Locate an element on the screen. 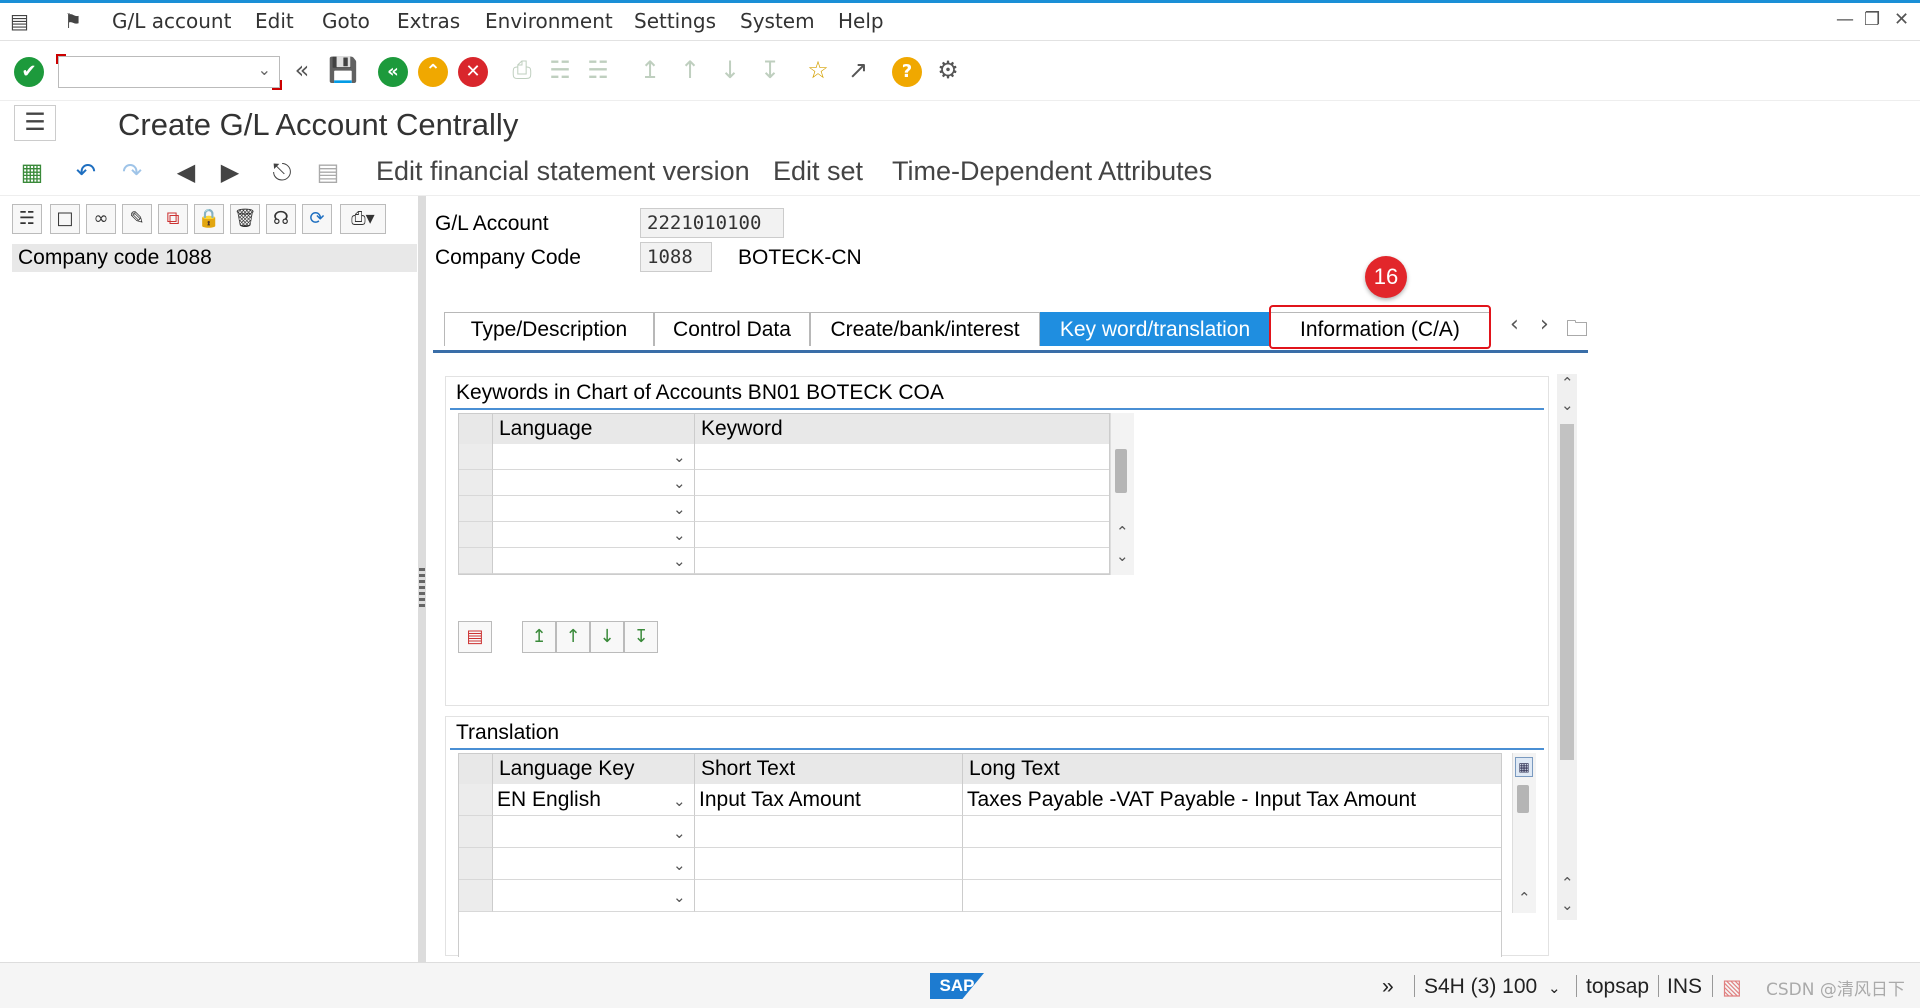 The image size is (1920, 1008). menu-settings: Settings is located at coordinates (675, 21).